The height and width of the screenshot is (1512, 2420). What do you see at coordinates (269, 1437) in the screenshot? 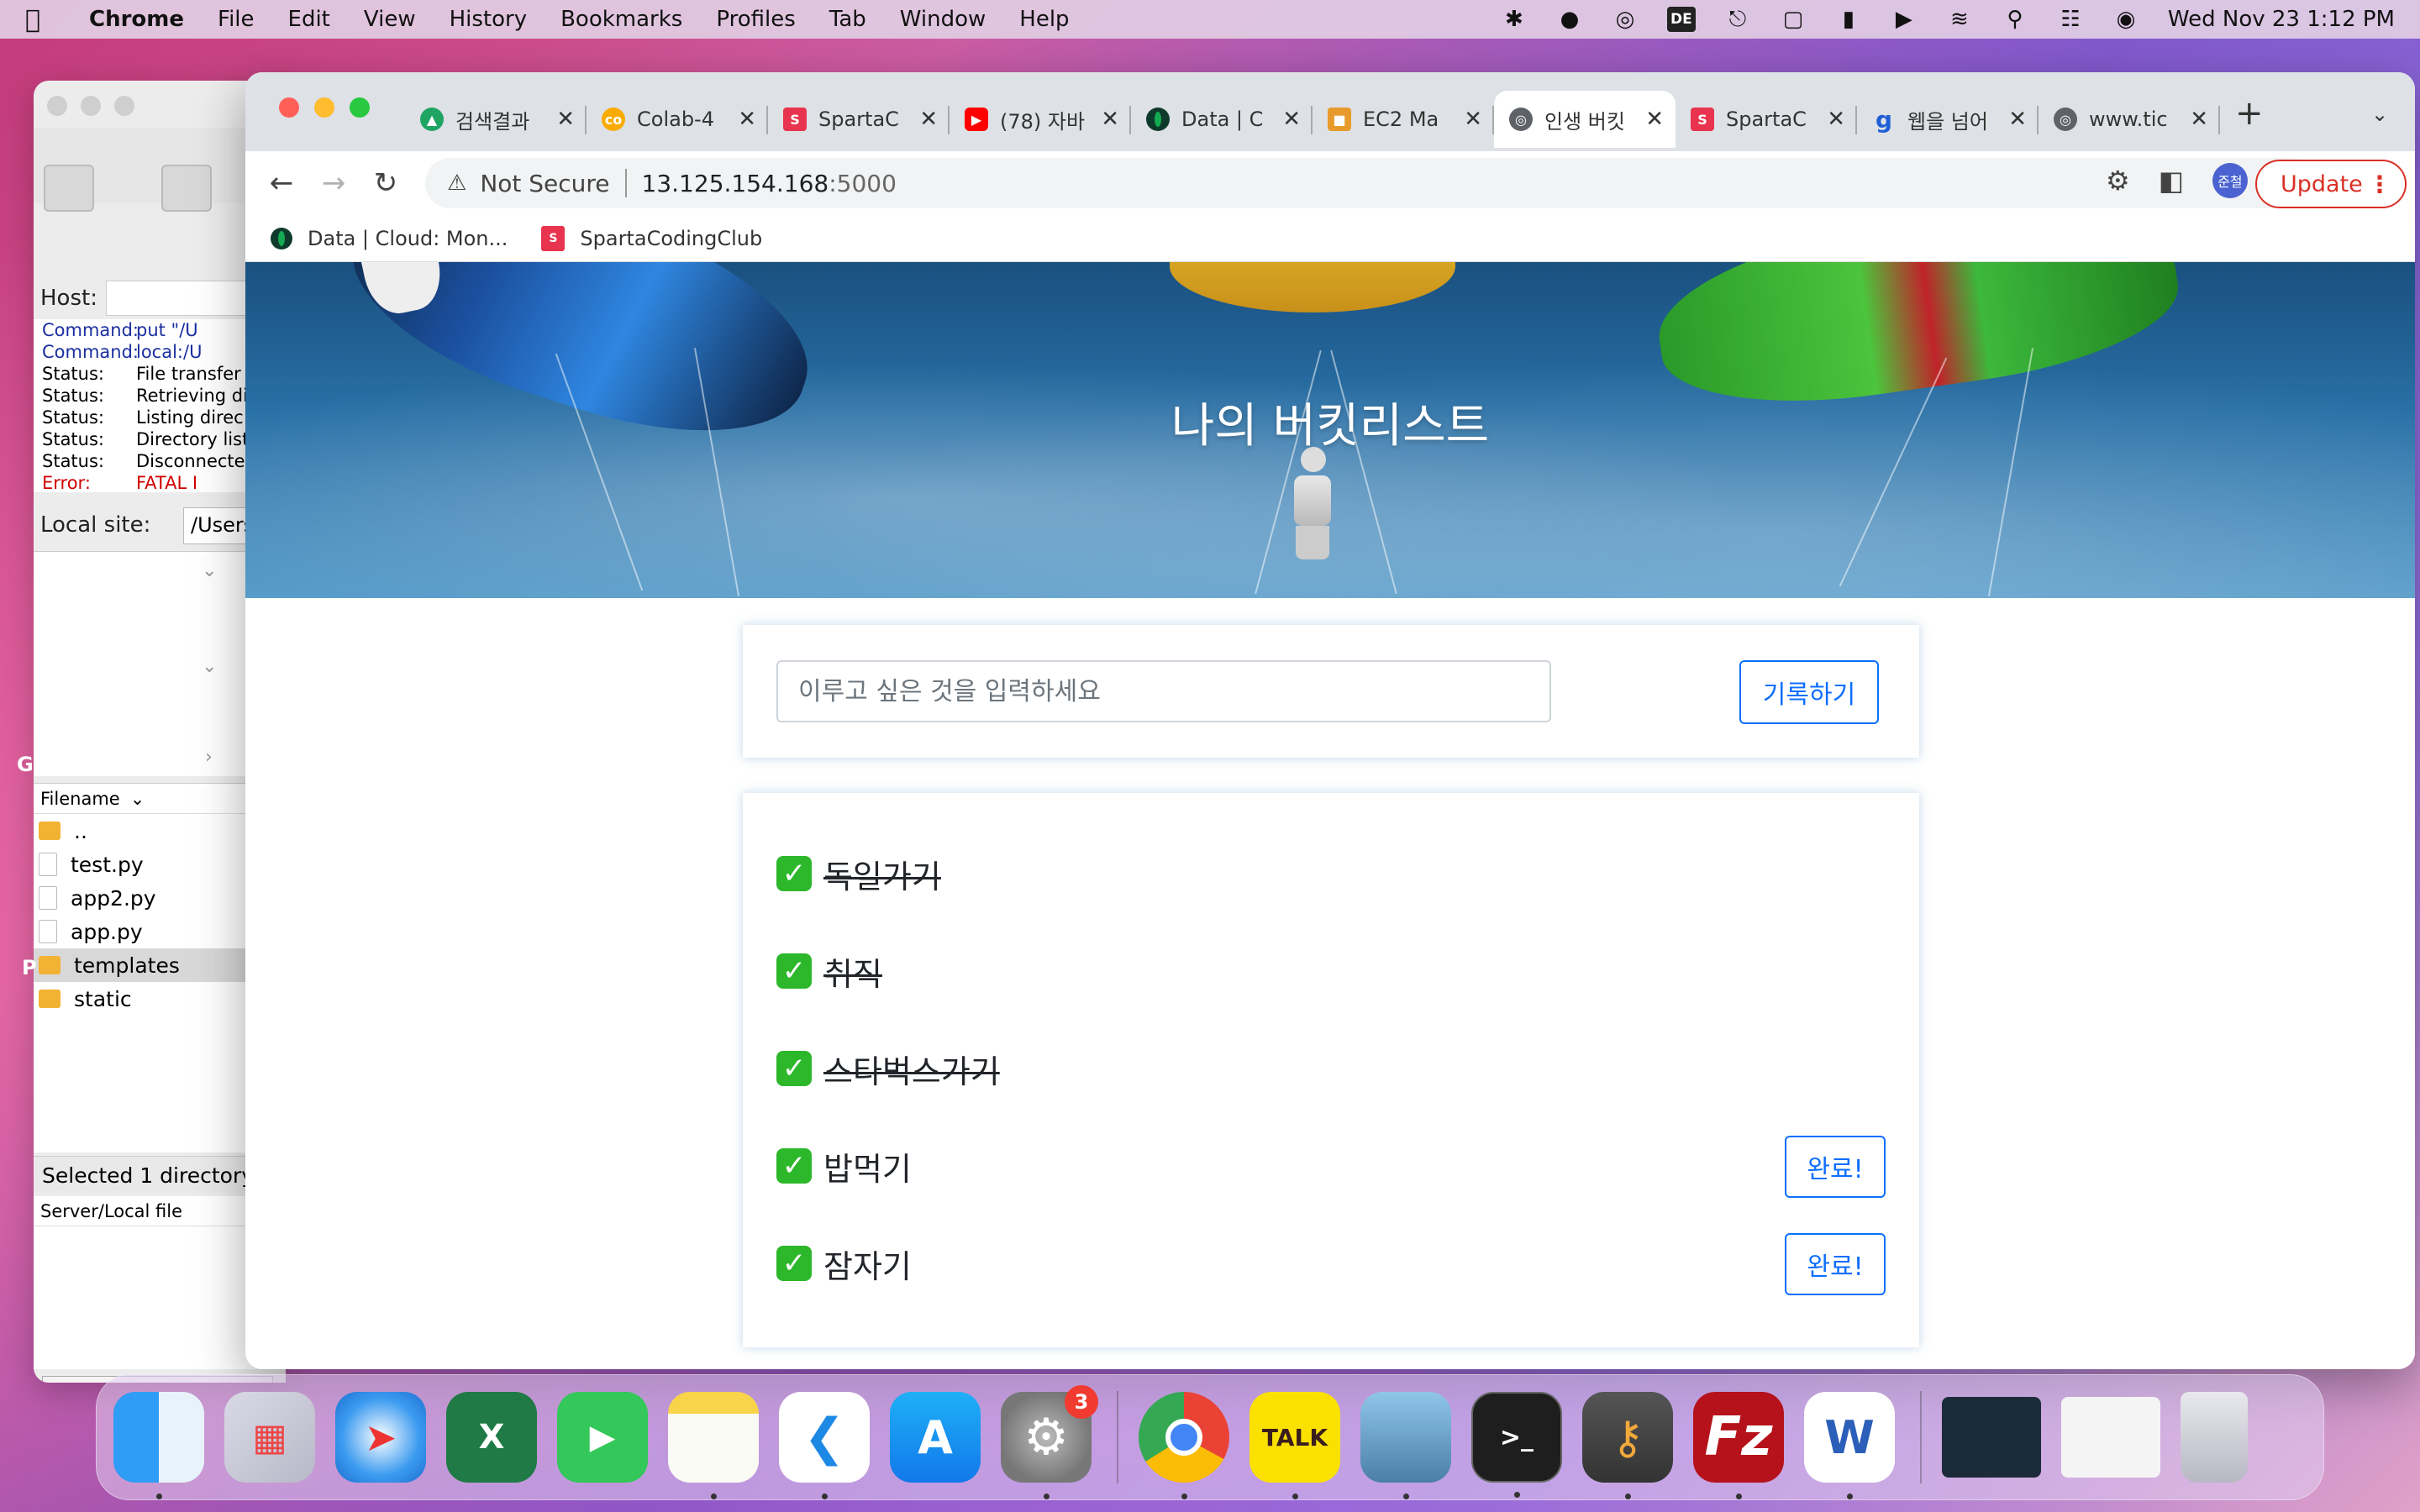
I see `launchpad-icon: ▦` at bounding box center [269, 1437].